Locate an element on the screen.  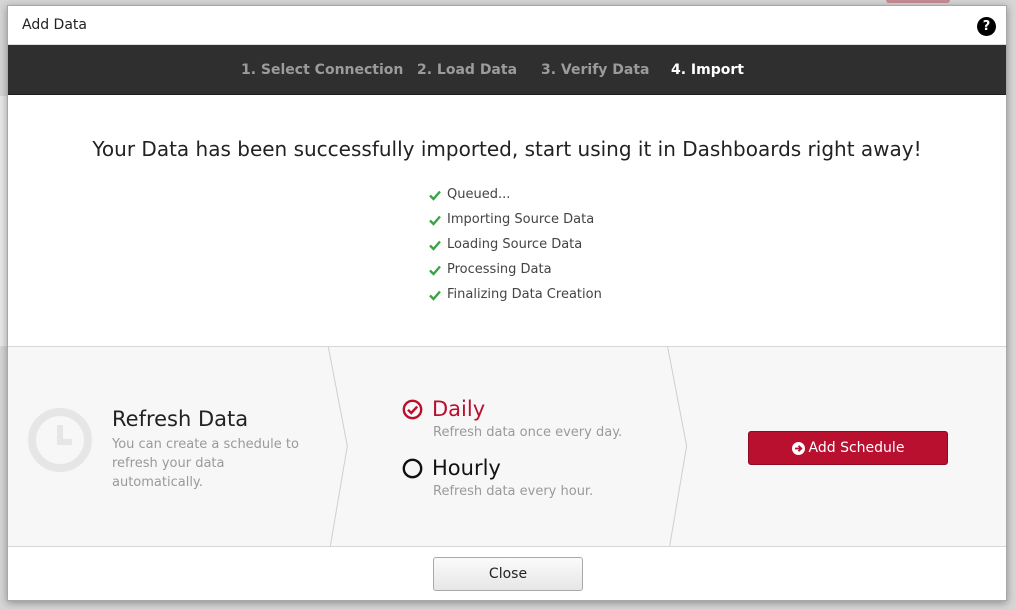
option-label: Hourly is located at coordinates (466, 468).